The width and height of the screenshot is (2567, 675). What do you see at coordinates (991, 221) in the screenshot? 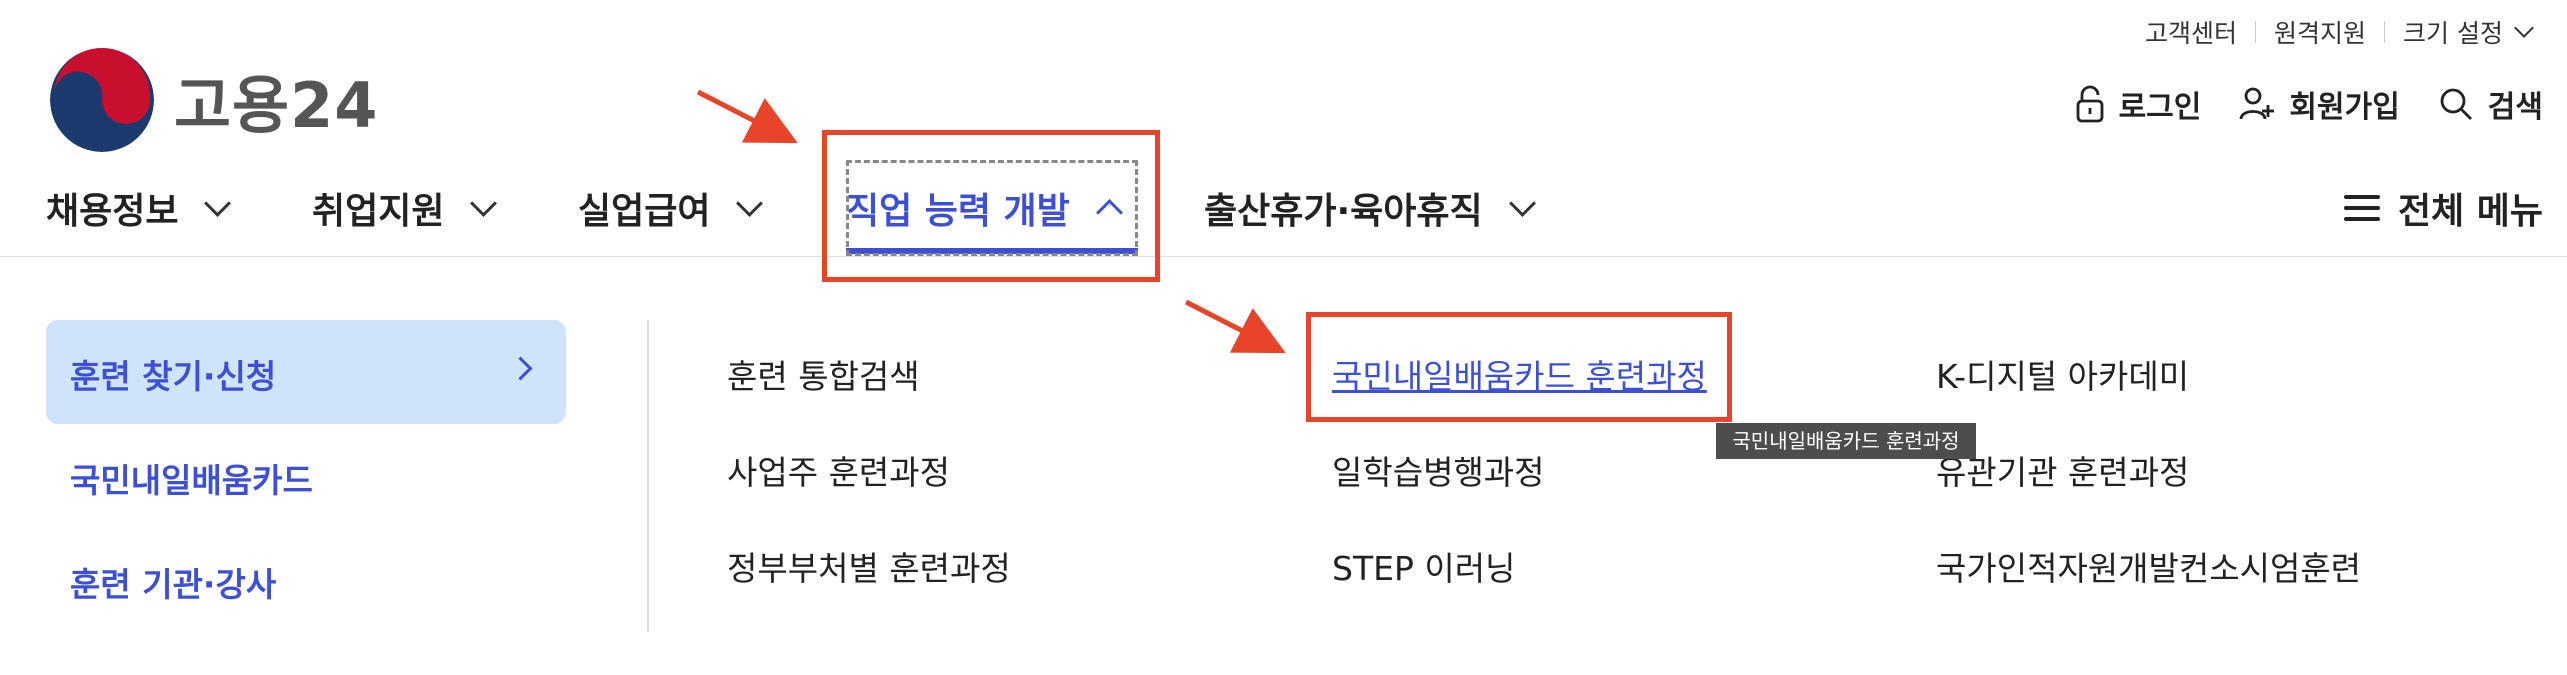
I see `annotation-arrows` at bounding box center [991, 221].